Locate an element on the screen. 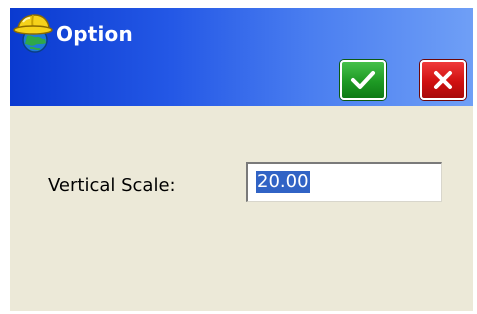  vertical-scale-input: 20.00 is located at coordinates (344, 182).